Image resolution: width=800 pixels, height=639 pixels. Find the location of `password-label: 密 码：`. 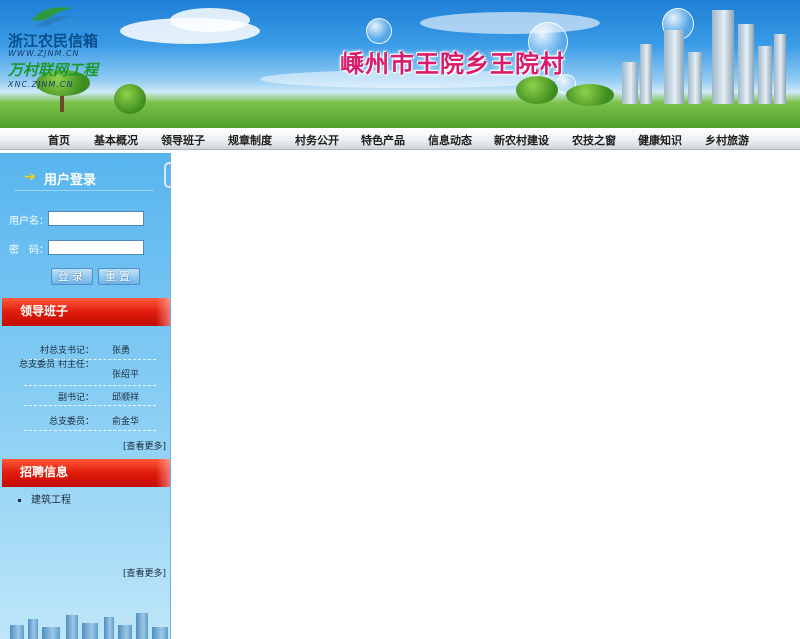

password-label: 密 码： is located at coordinates (29, 250).